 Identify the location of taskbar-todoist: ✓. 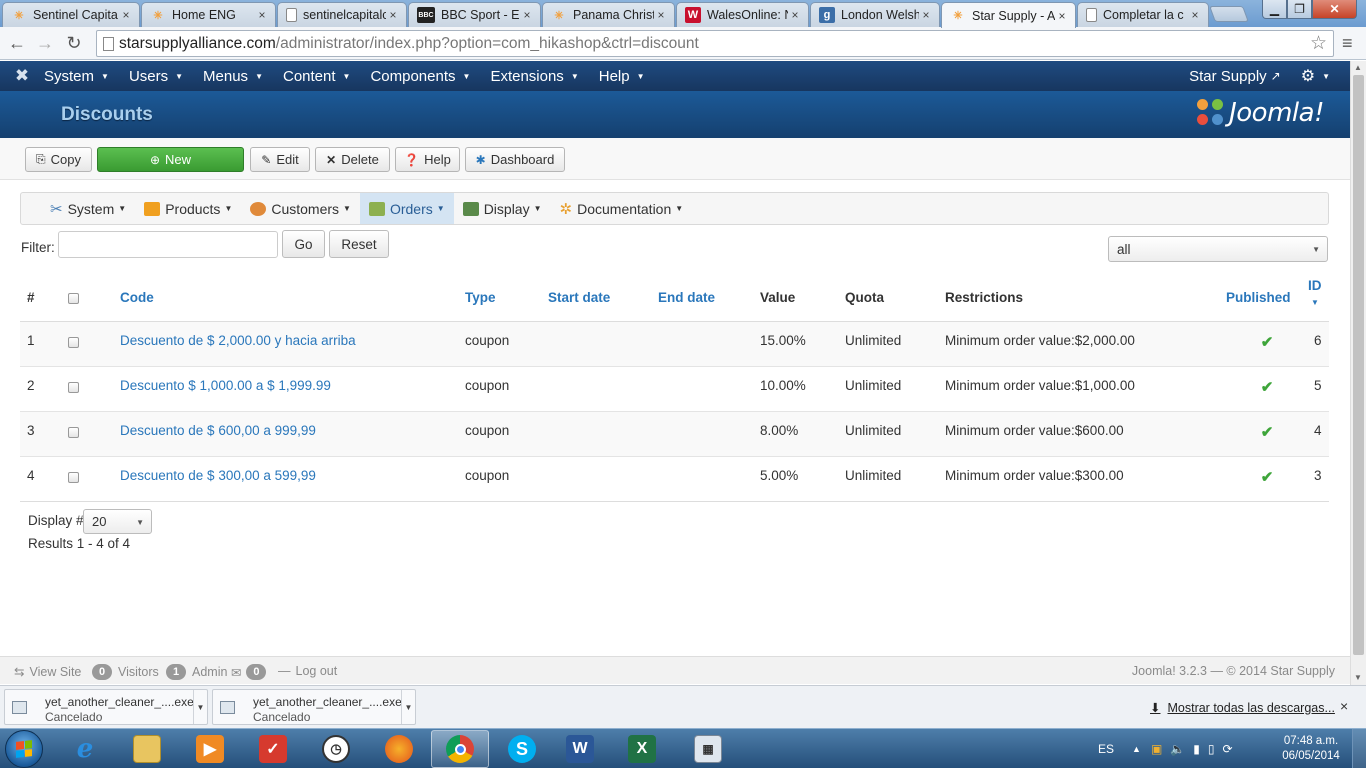
(273, 749).